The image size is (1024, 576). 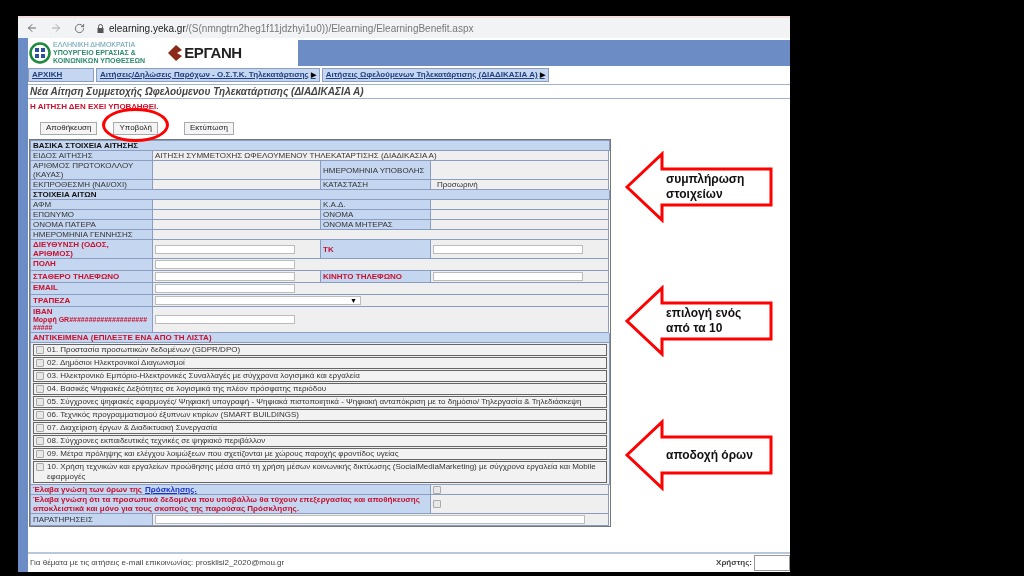 I want to click on section-heading: ΣΤΟΙΧΕΙΑ ΑΙΤΩΝ, so click(x=65, y=194).